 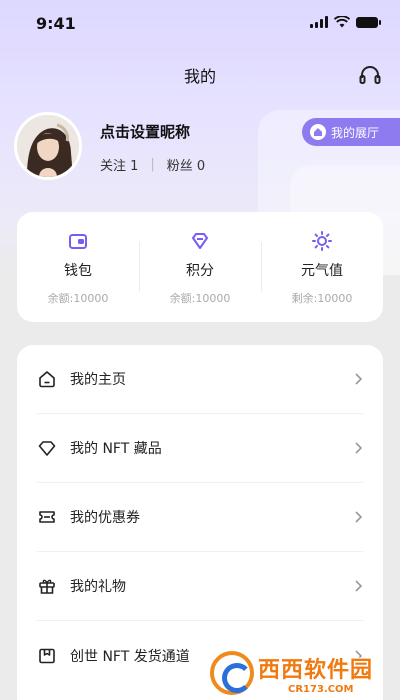 I want to click on stat-wallet: 钱包 余额:10000, so click(x=78, y=267).